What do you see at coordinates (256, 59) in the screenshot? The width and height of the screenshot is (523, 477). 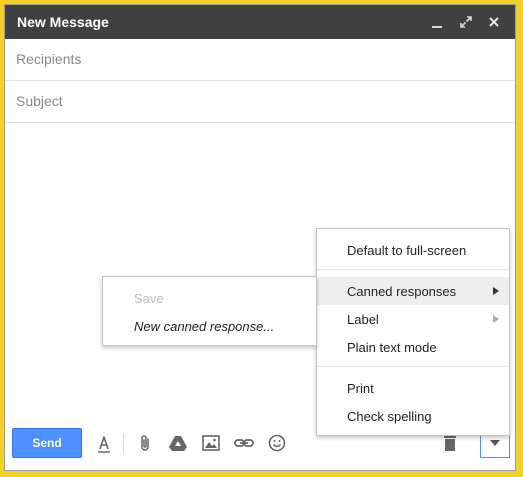 I see `recipients-input` at bounding box center [256, 59].